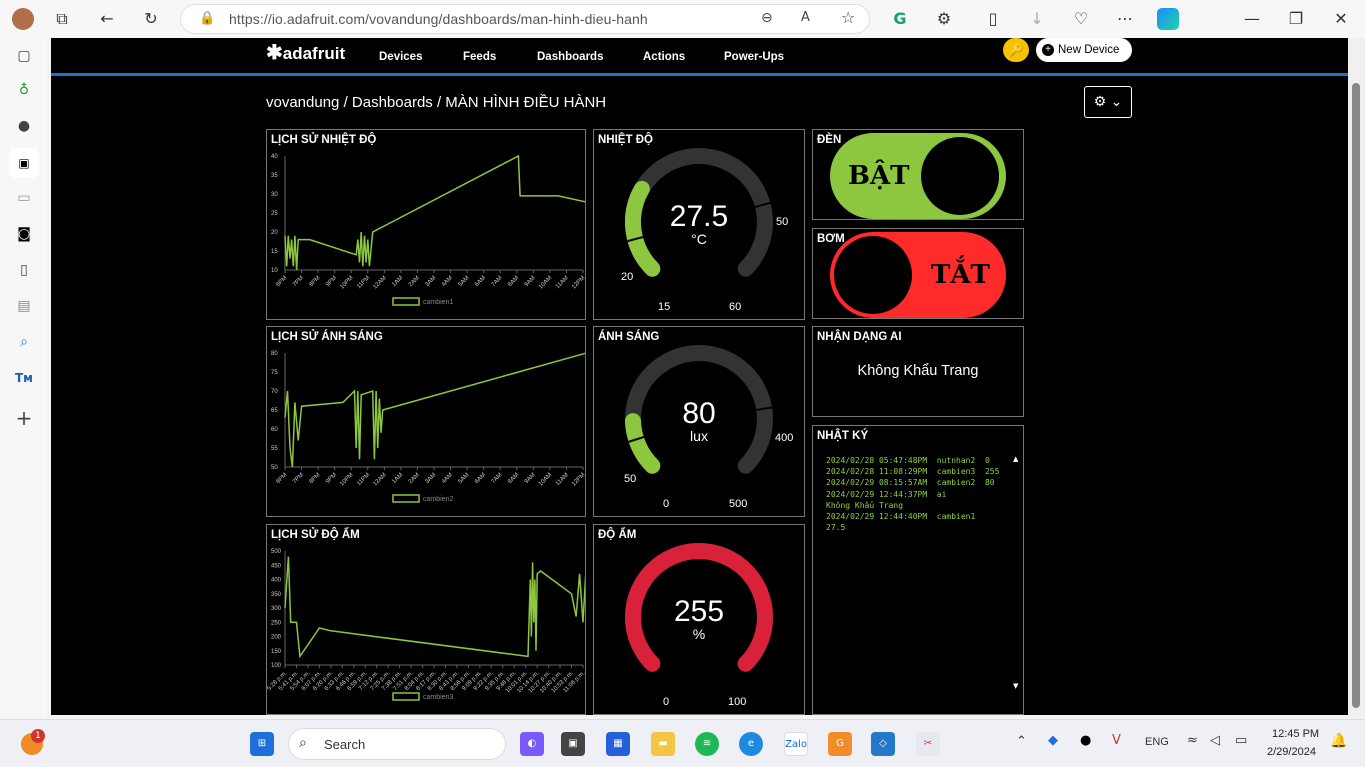  I want to click on refresh-icon: ↻, so click(151, 19).